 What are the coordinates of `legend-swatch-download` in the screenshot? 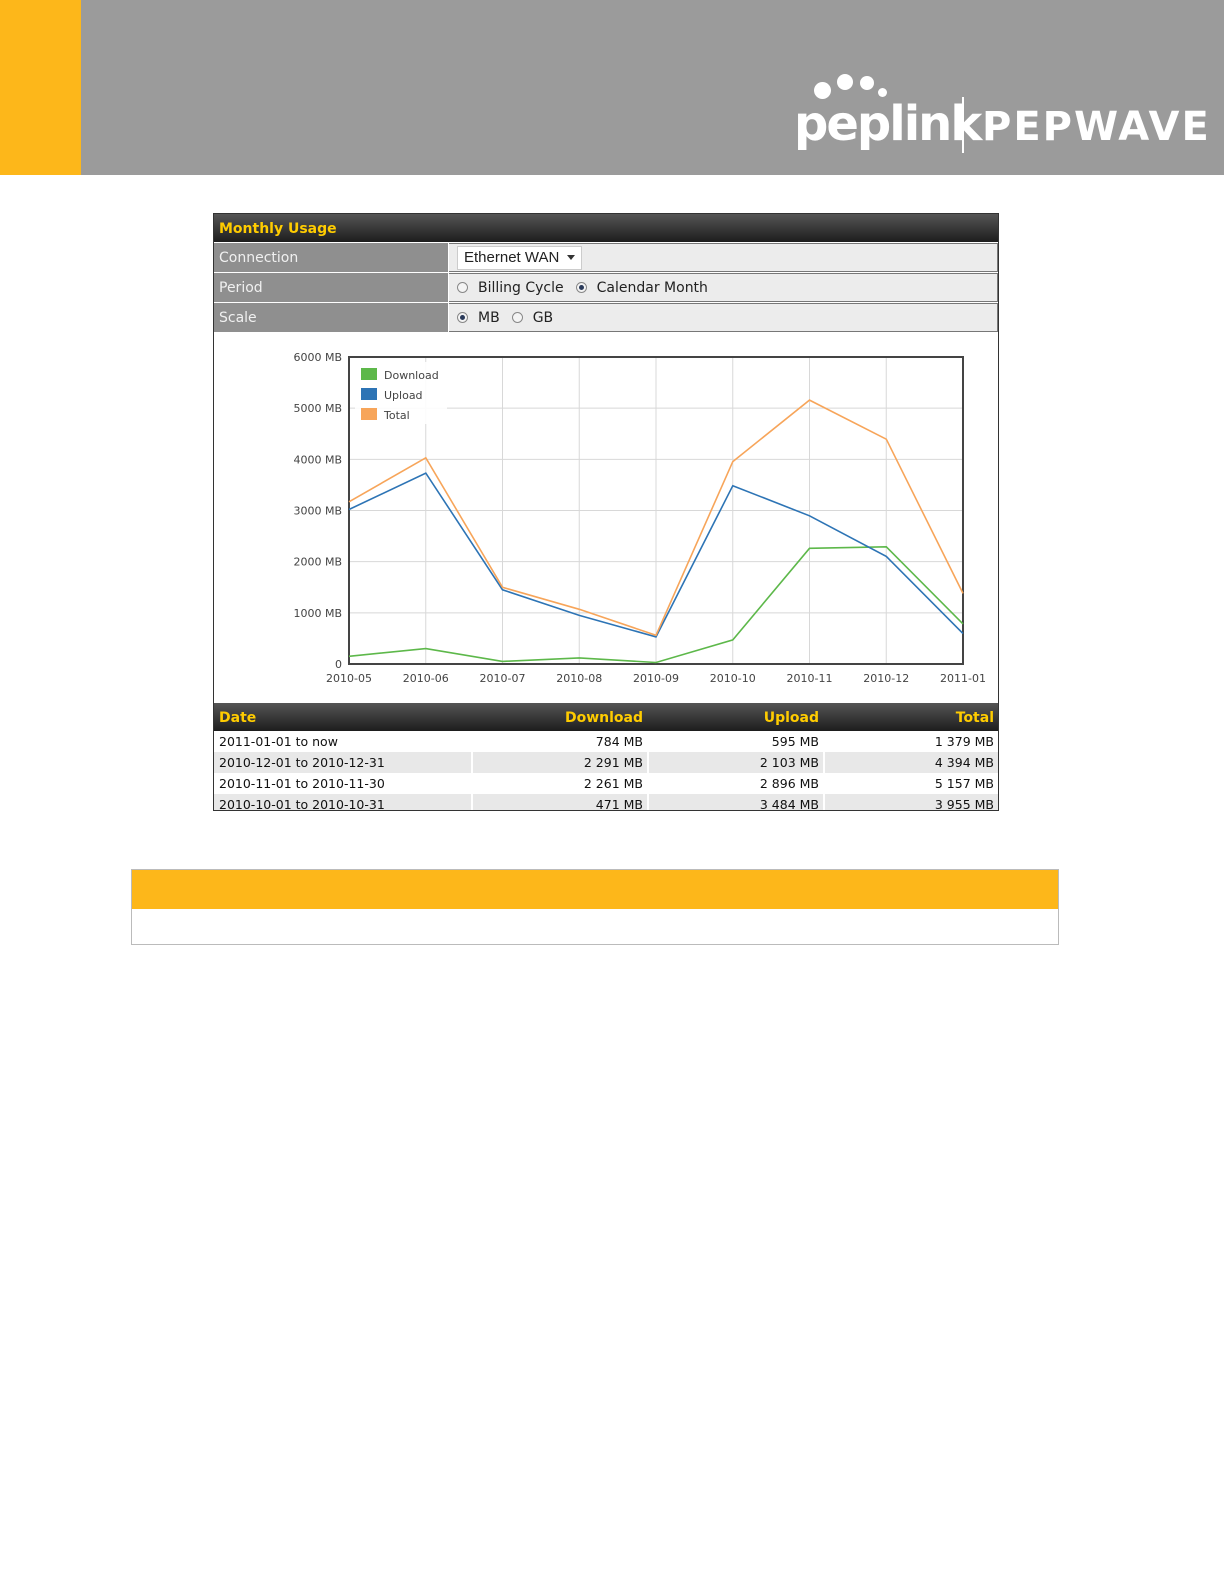 It's located at (369, 374).